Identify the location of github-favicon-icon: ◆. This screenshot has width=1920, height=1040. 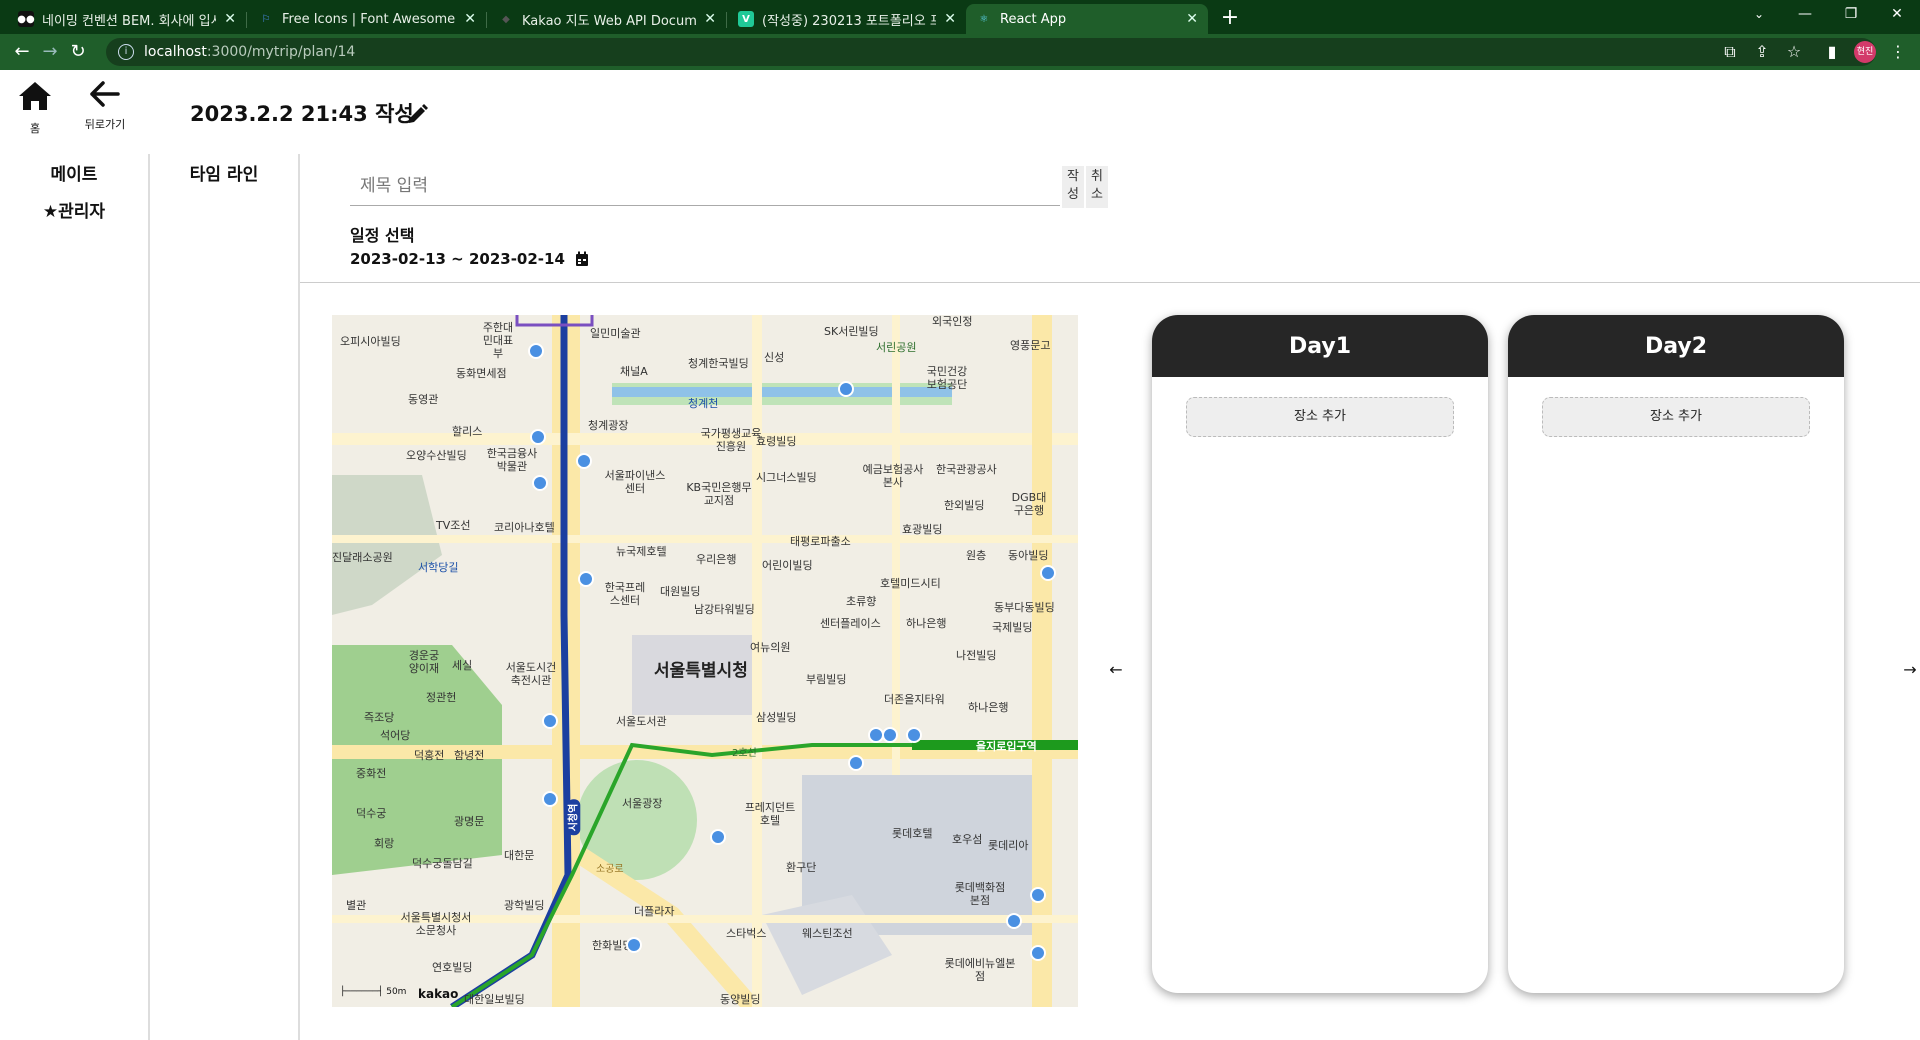
(506, 19).